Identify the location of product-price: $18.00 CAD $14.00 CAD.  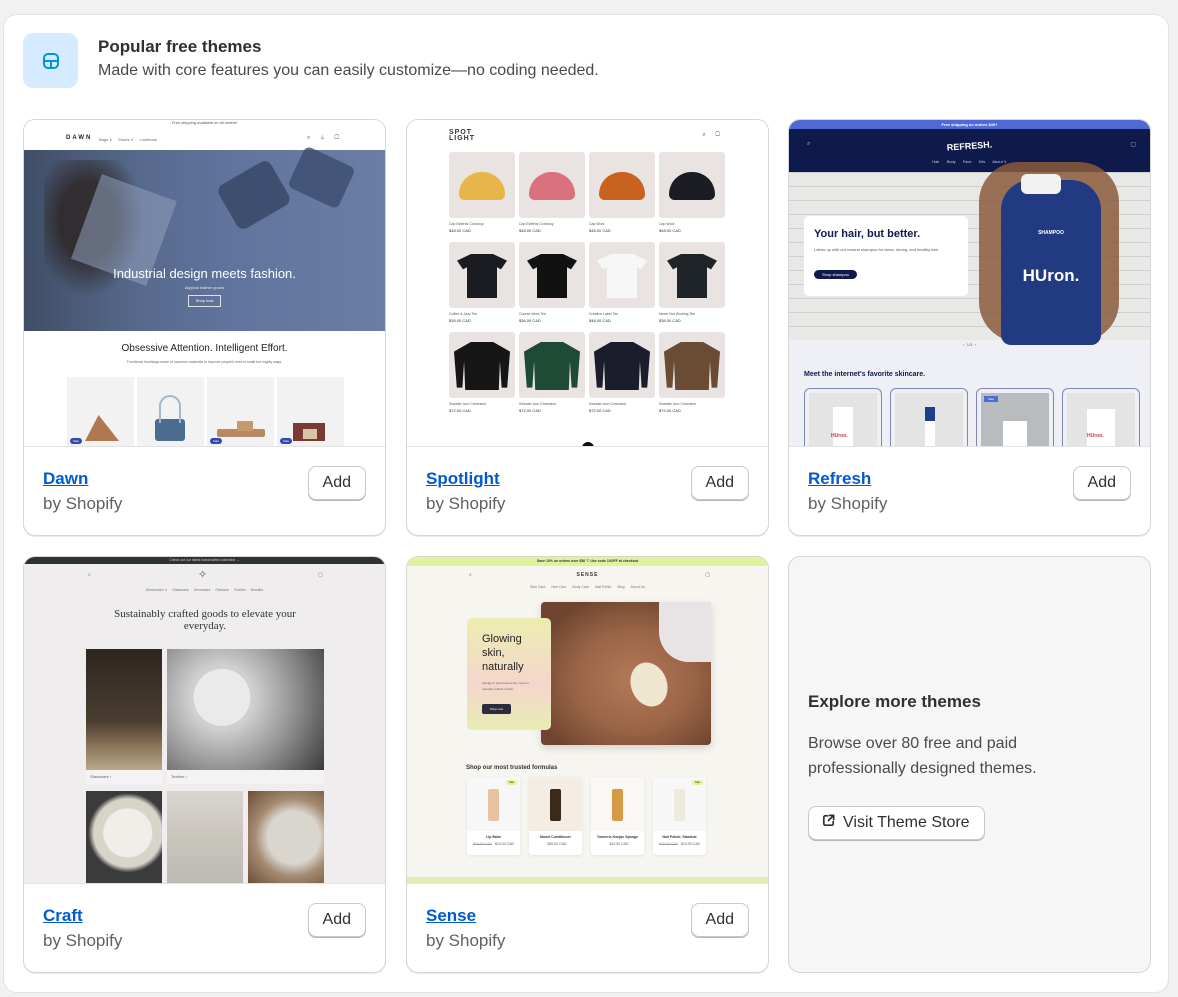
(493, 844).